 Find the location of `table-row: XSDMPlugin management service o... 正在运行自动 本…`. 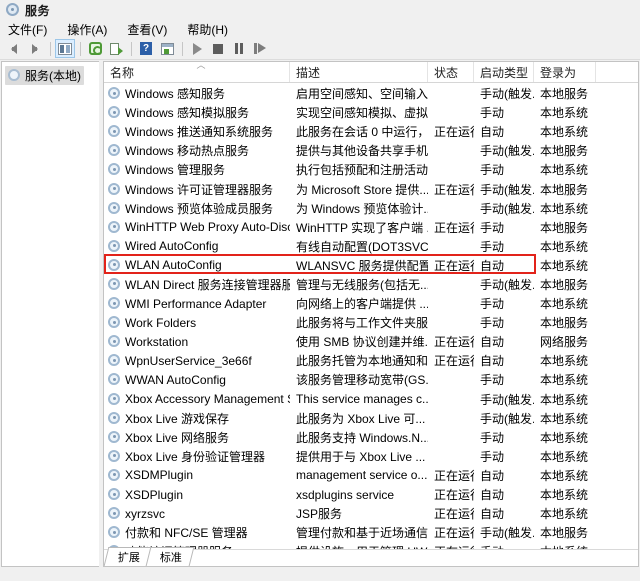

table-row: XSDMPlugin management service o... 正在运行自动 本… is located at coordinates (371, 475).